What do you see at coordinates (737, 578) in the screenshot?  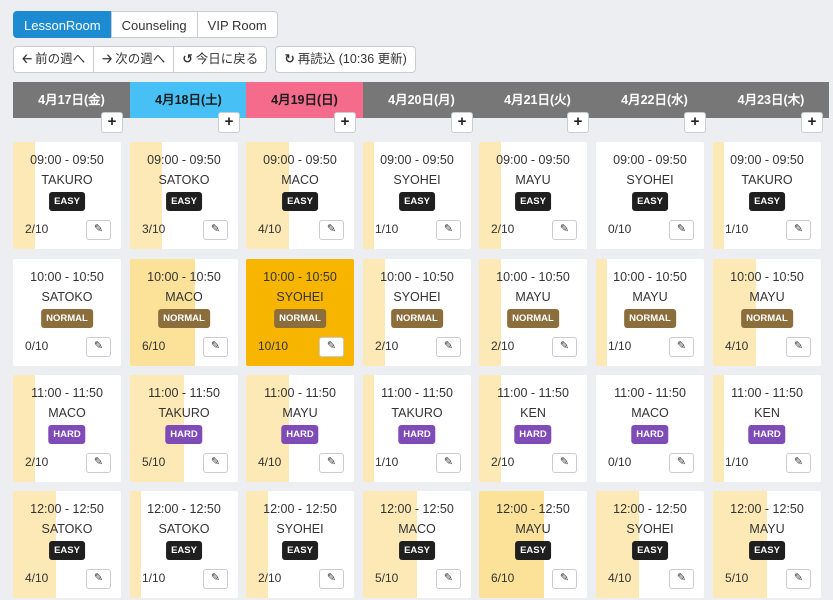 I see `booking-count: 5/10` at bounding box center [737, 578].